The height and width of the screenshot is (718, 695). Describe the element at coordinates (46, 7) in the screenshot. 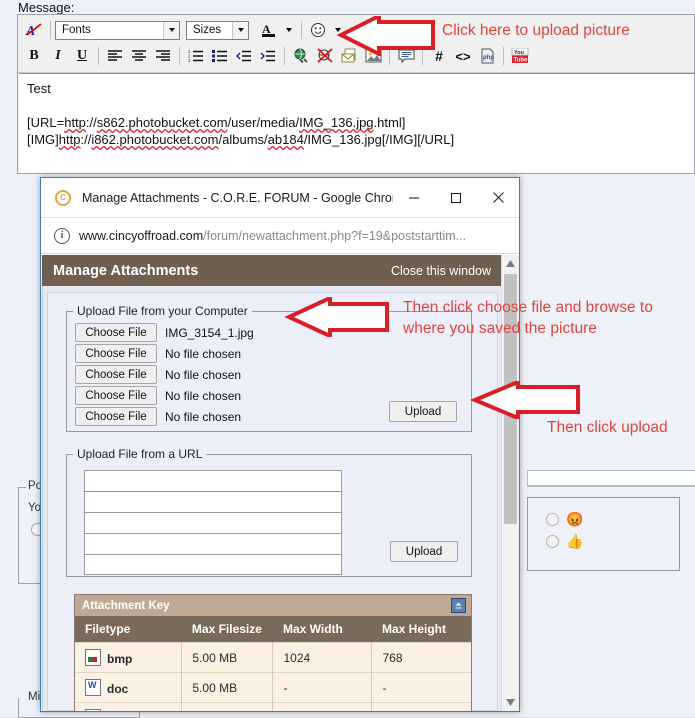

I see `message-label: Message:` at that location.